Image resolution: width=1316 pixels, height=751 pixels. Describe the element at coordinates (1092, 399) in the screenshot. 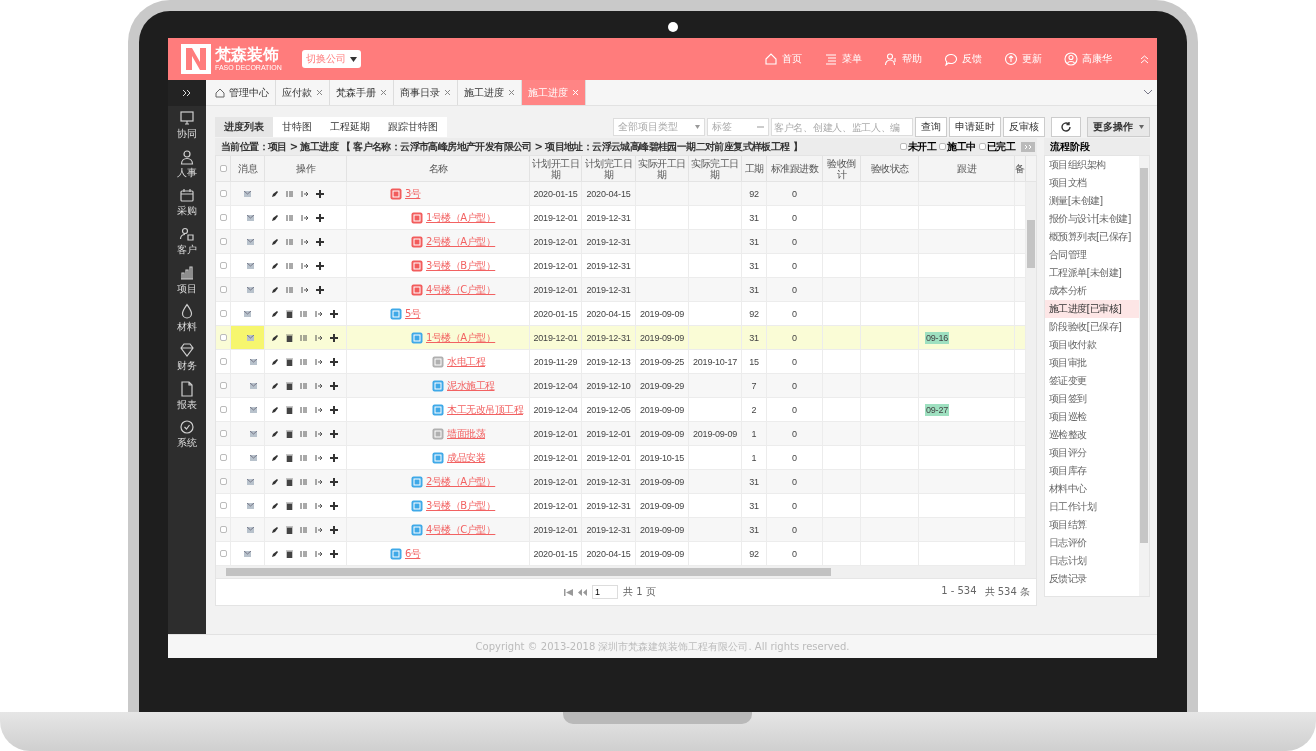

I see `stage-item: 项目签到` at that location.